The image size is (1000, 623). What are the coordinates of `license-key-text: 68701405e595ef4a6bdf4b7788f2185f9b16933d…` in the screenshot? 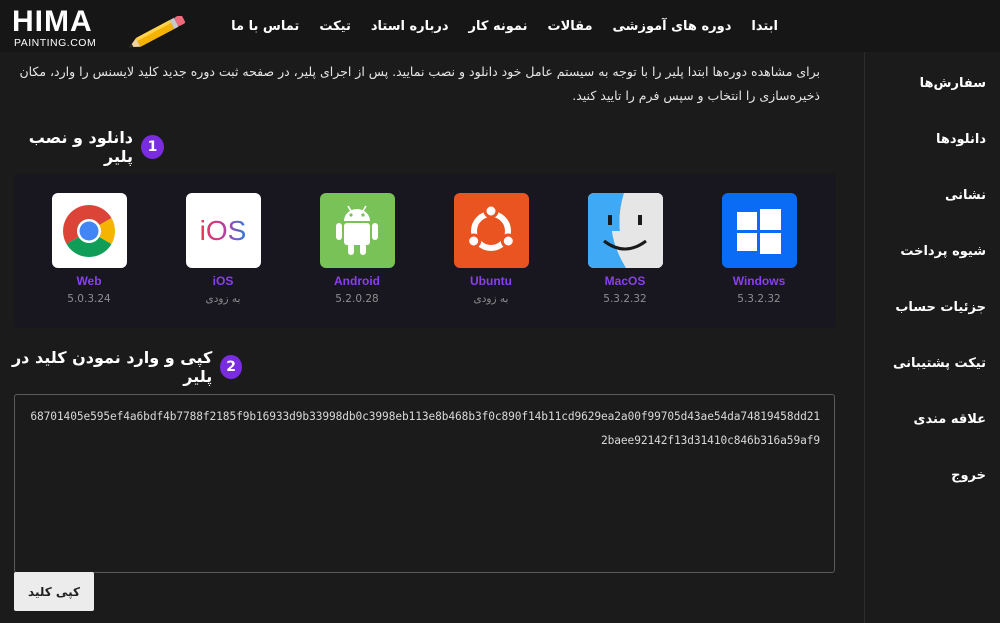 It's located at (425, 428).